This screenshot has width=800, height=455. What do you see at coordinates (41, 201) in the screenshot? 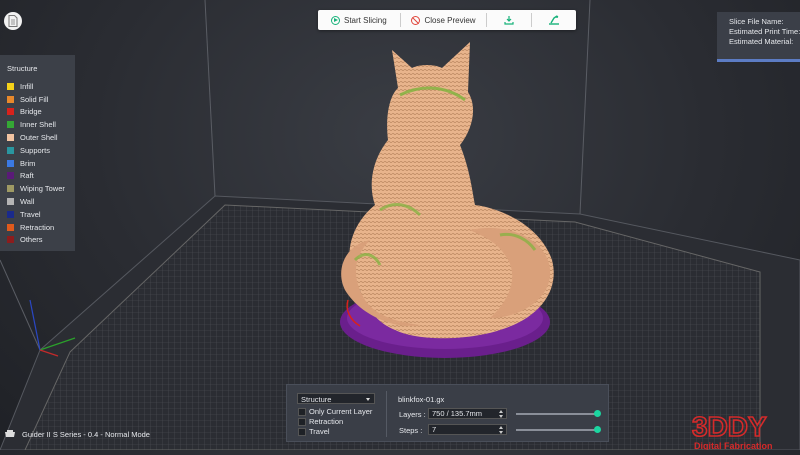
I see `legend-item: Wall` at bounding box center [41, 201].